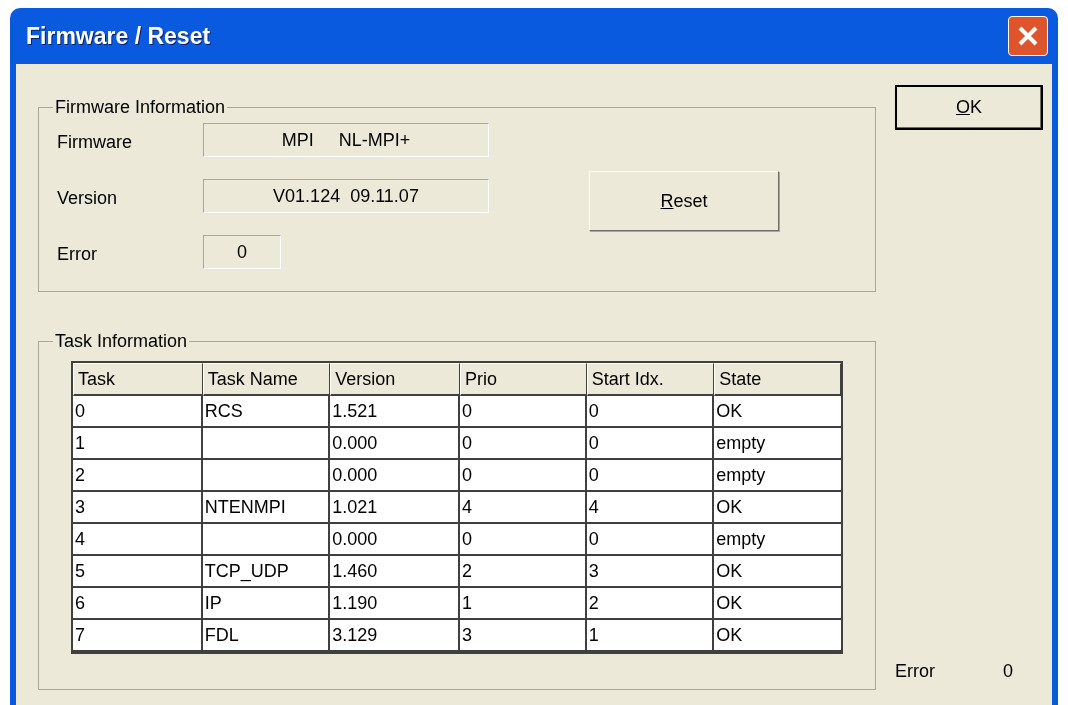 Image resolution: width=1068 pixels, height=705 pixels. Describe the element at coordinates (395, 572) in the screenshot. I see `table-cell: 1.460` at that location.